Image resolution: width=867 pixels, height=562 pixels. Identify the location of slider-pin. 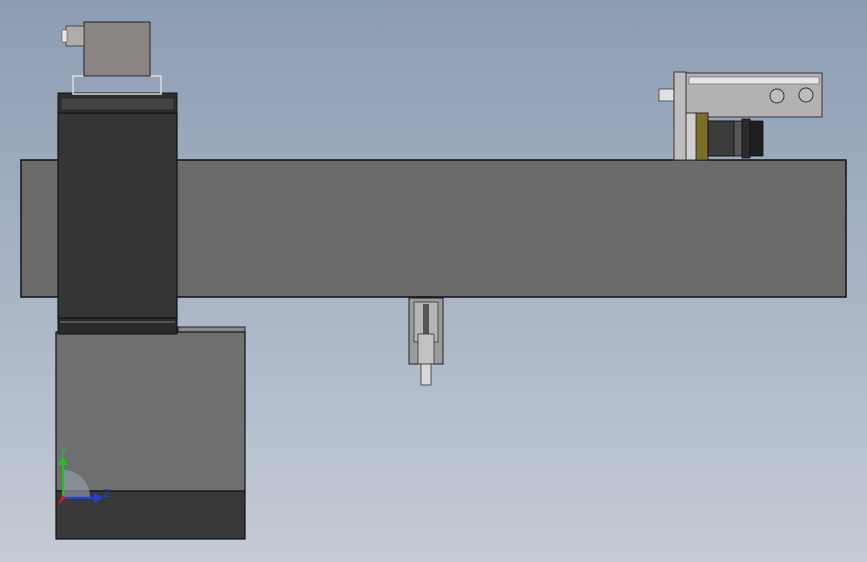
(667, 95).